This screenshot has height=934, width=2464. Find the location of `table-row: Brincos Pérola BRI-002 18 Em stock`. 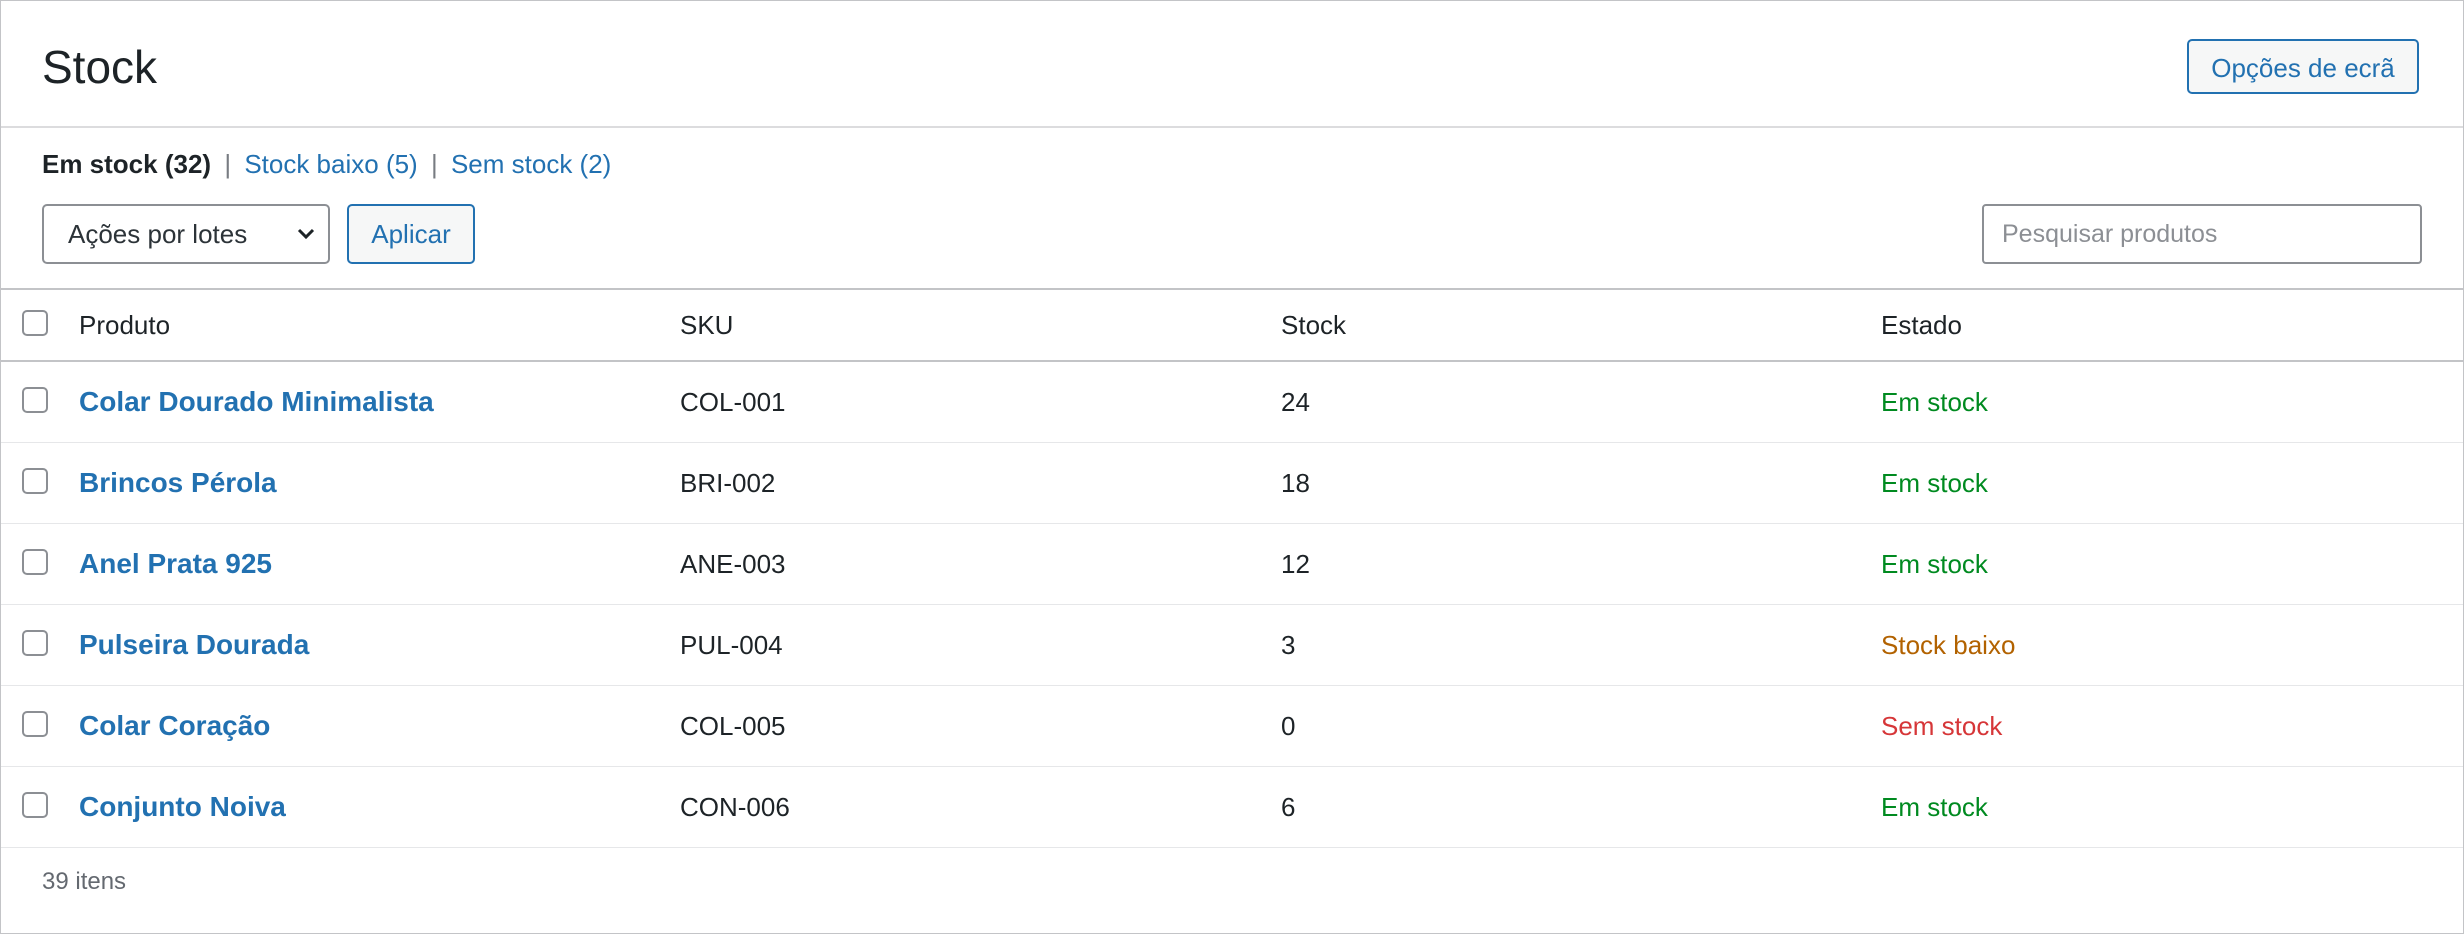

table-row: Brincos Pérola BRI-002 18 Em stock is located at coordinates (1232, 483).